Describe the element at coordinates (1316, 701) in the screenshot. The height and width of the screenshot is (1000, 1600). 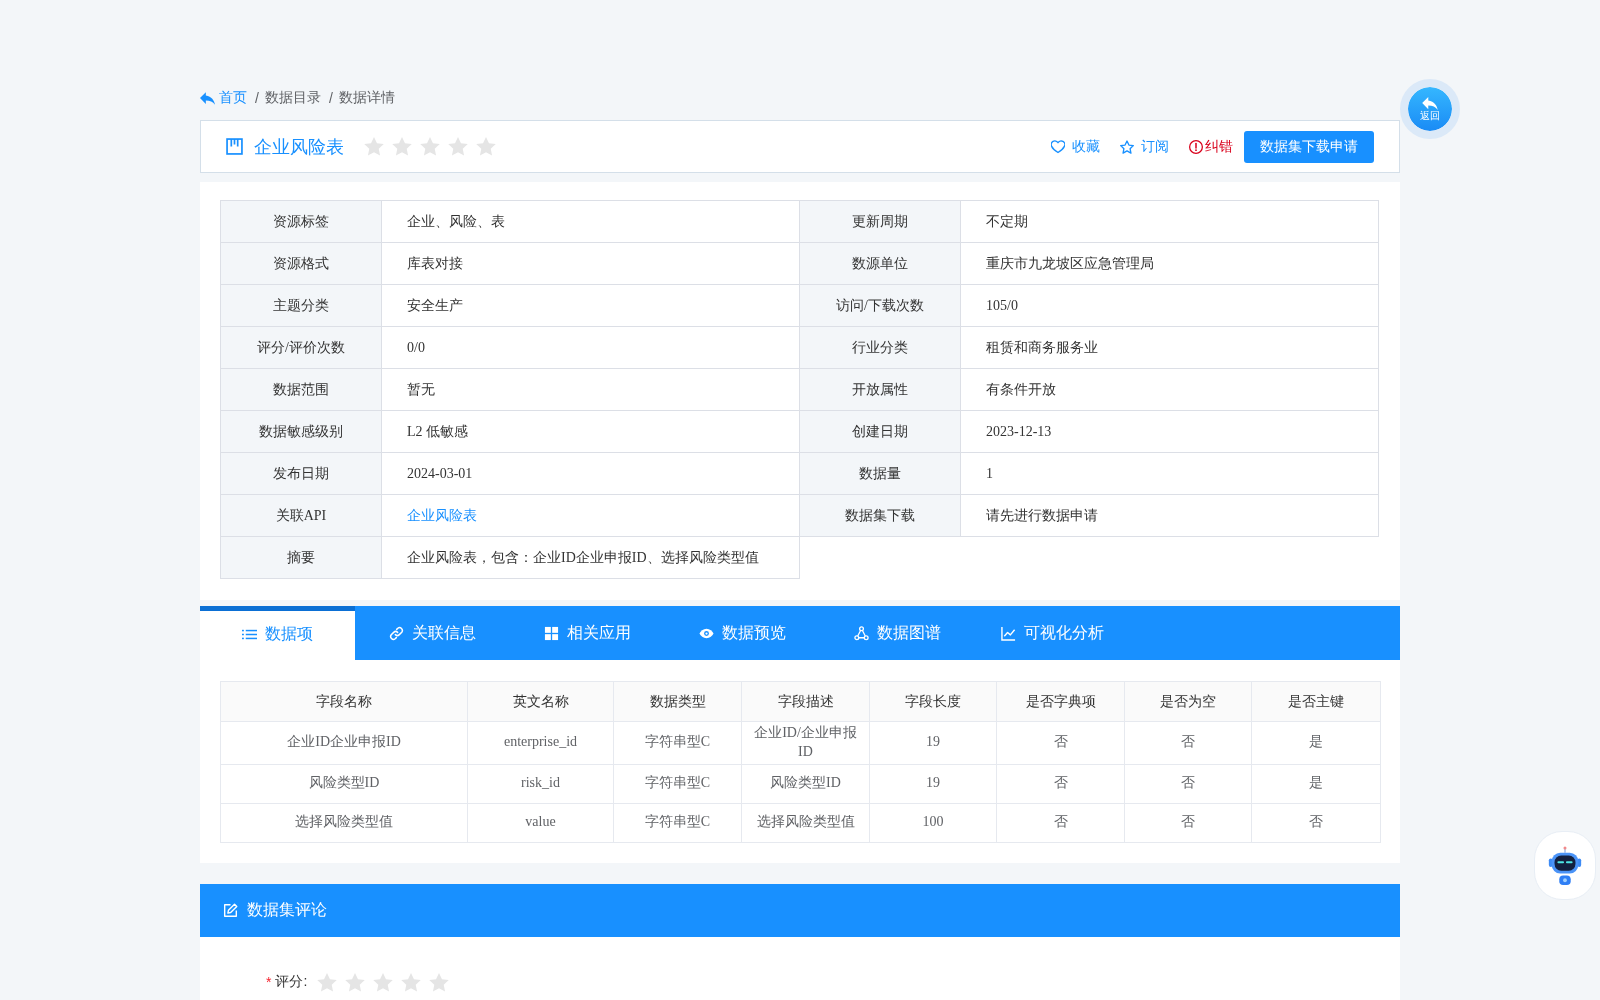
I see `column-header: 是否主键` at that location.